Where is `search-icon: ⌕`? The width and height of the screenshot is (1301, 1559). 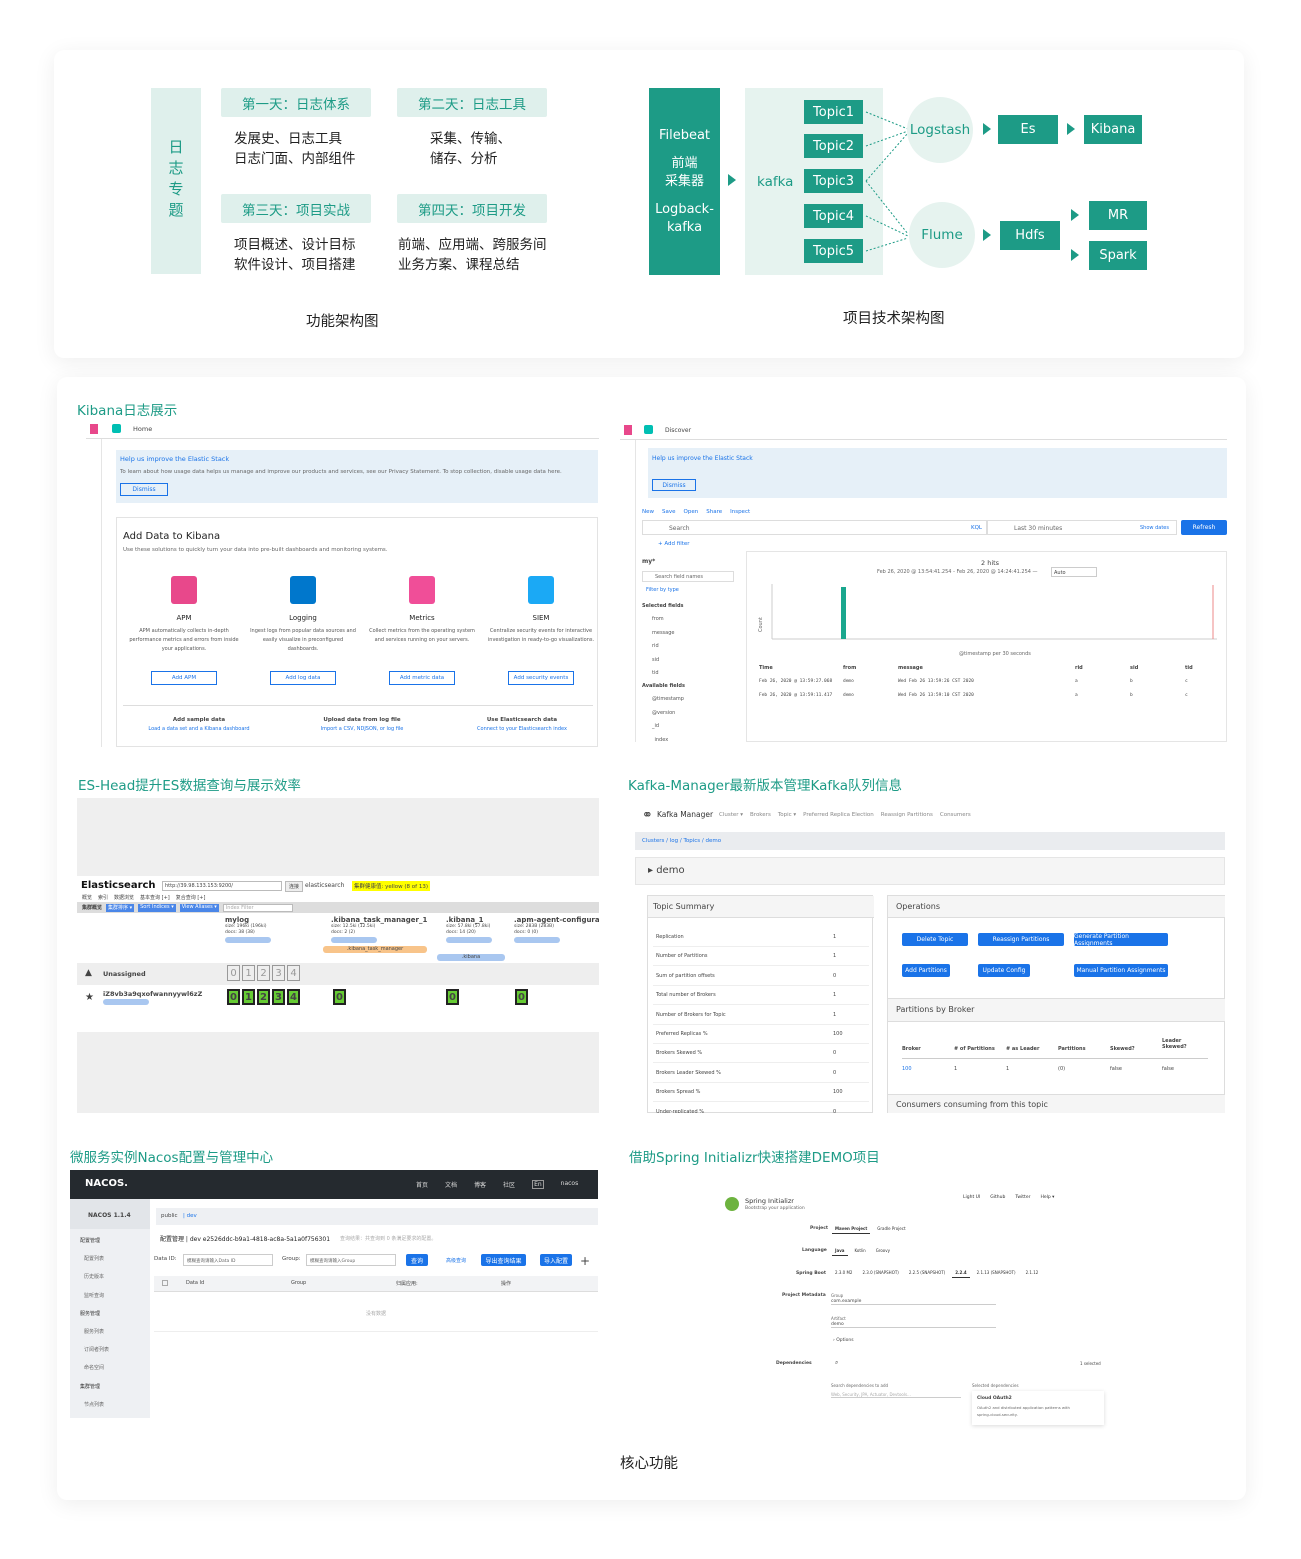 search-icon: ⌕ is located at coordinates (836, 1363).